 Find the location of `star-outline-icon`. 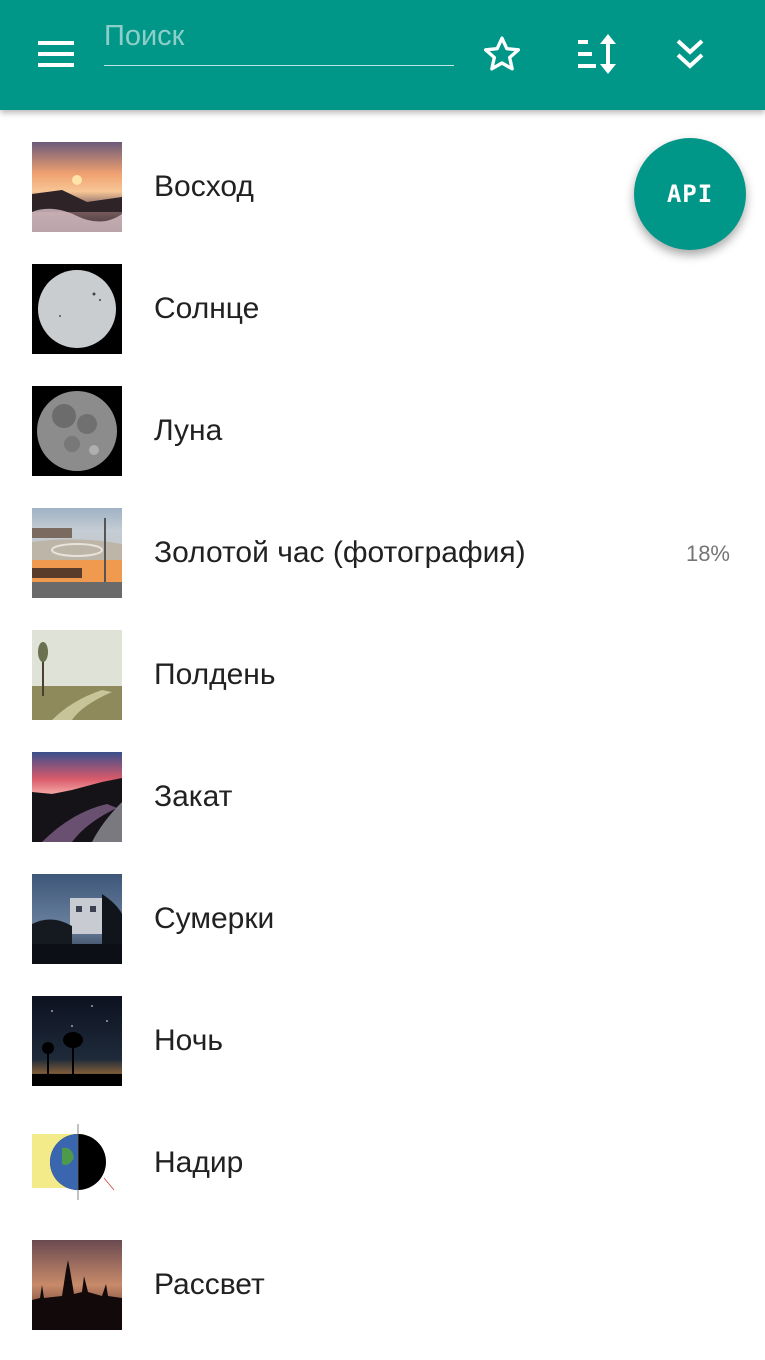

star-outline-icon is located at coordinates (502, 53).